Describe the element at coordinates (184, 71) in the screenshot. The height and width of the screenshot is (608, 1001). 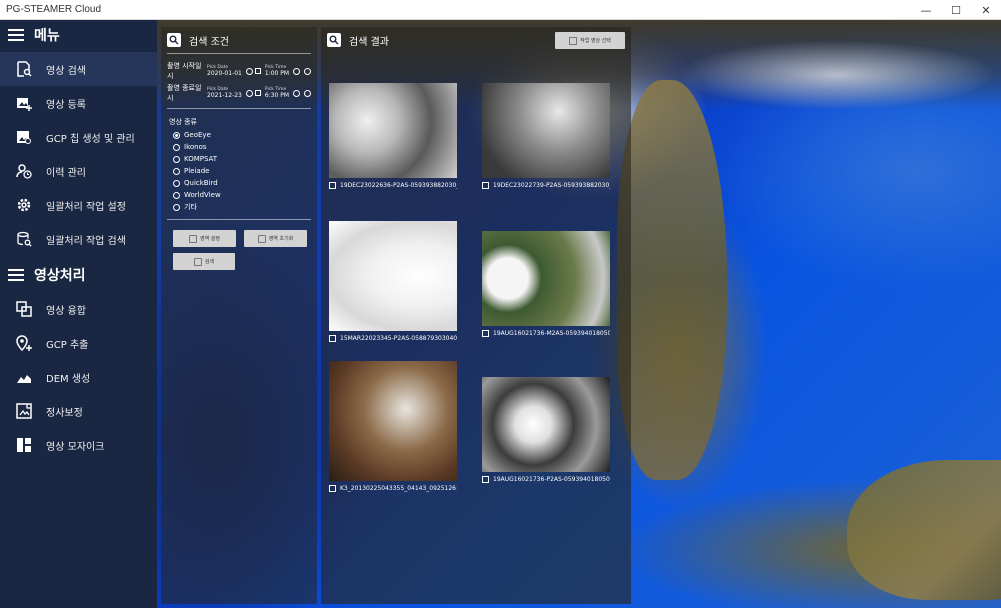
I see `start-datetime-label: 촬영 시작일시` at that location.